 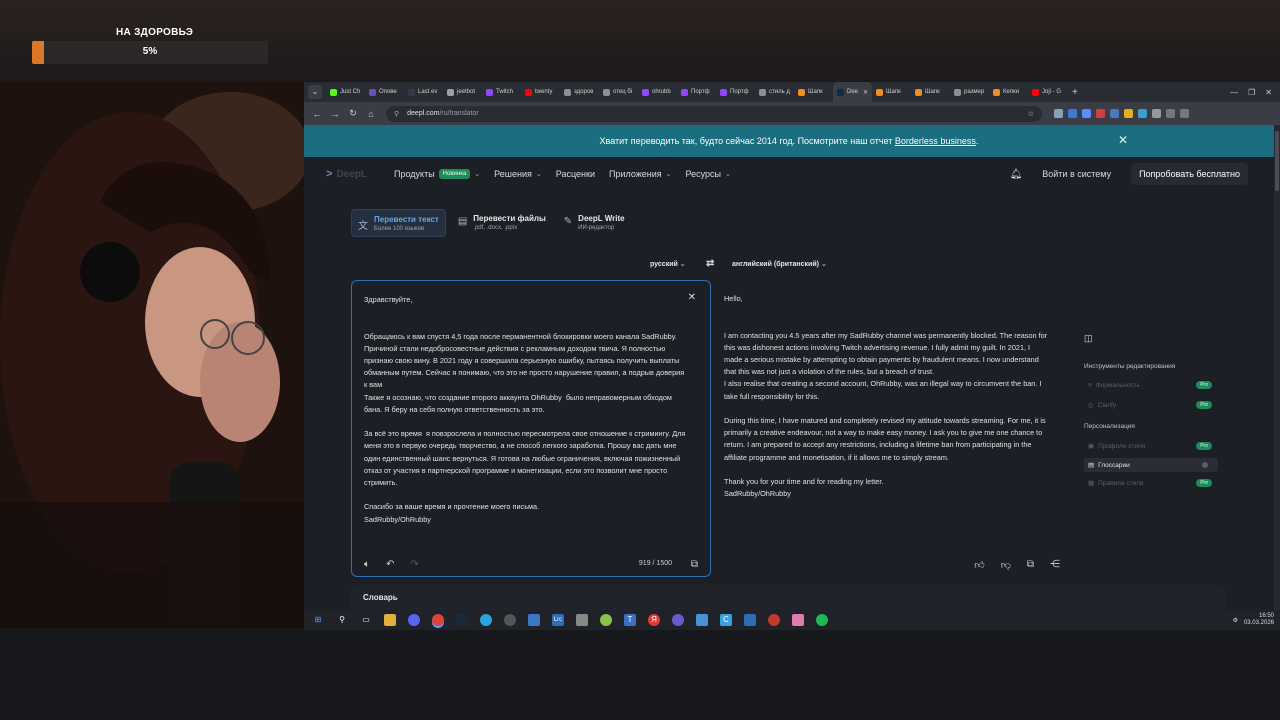 What do you see at coordinates (342, 620) in the screenshot?
I see `search-icon: ⚲` at bounding box center [342, 620].